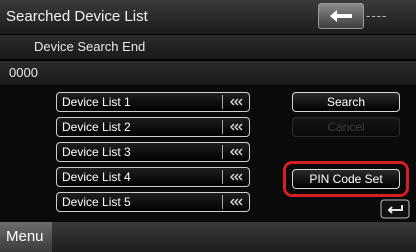  What do you see at coordinates (346, 127) in the screenshot?
I see `cancel-button: Cancel` at bounding box center [346, 127].